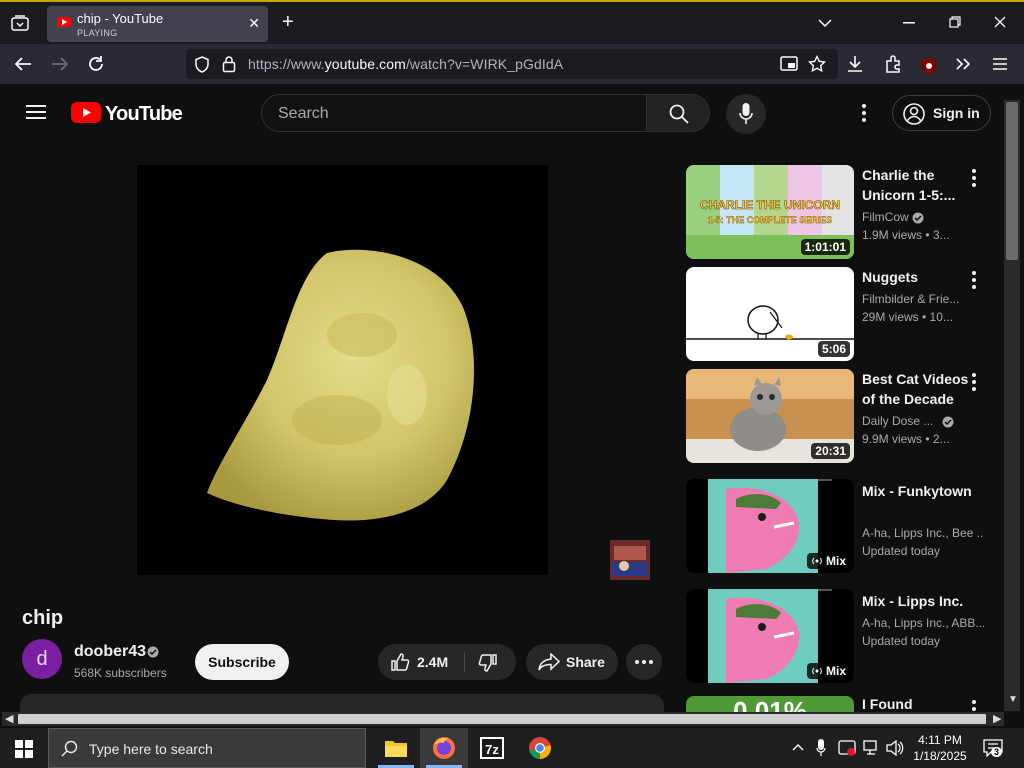 Image resolution: width=1024 pixels, height=768 pixels. What do you see at coordinates (821, 748) in the screenshot?
I see `tray-microphone-icon` at bounding box center [821, 748].